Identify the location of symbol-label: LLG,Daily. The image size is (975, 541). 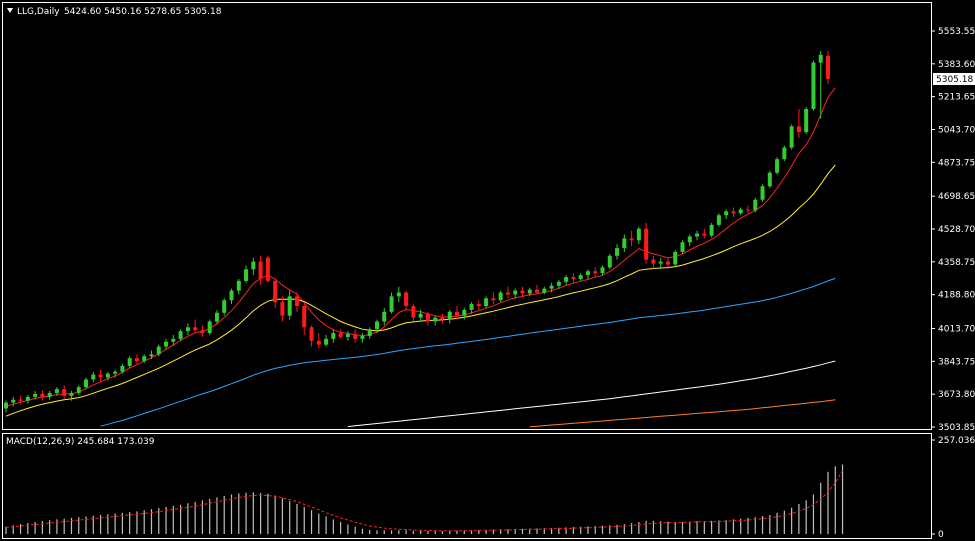
(38, 12).